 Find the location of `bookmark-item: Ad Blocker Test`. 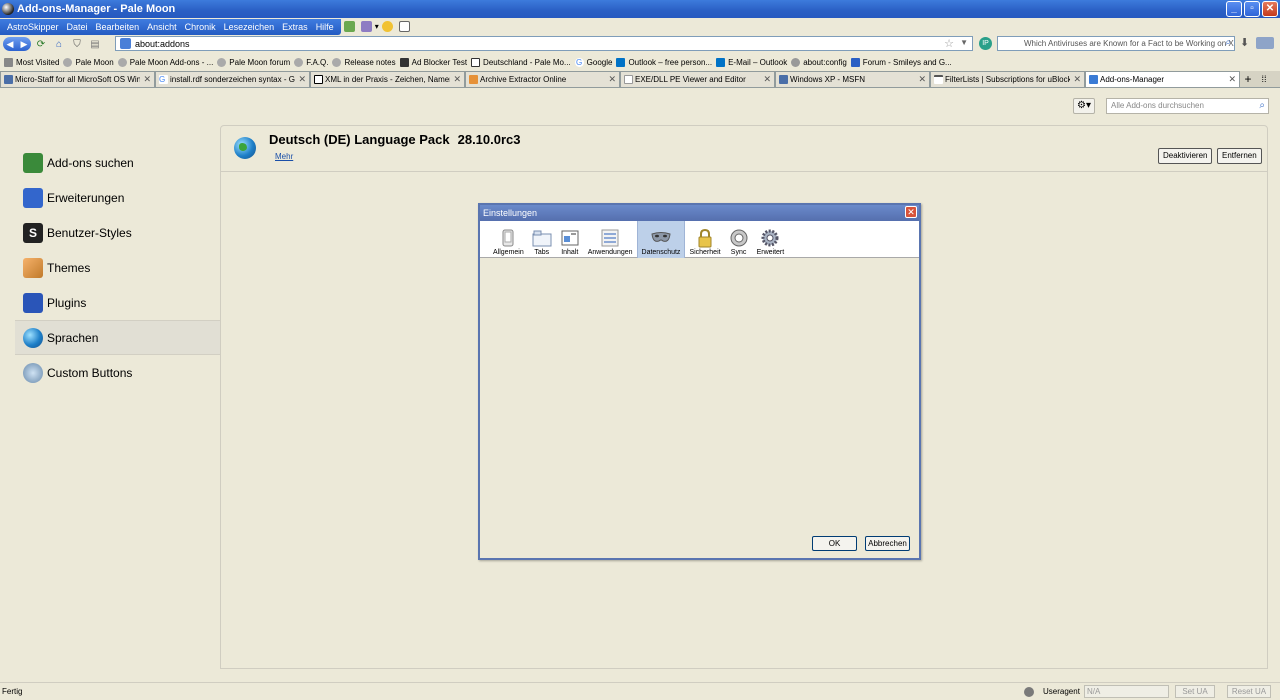

bookmark-item: Ad Blocker Test is located at coordinates (433, 62).